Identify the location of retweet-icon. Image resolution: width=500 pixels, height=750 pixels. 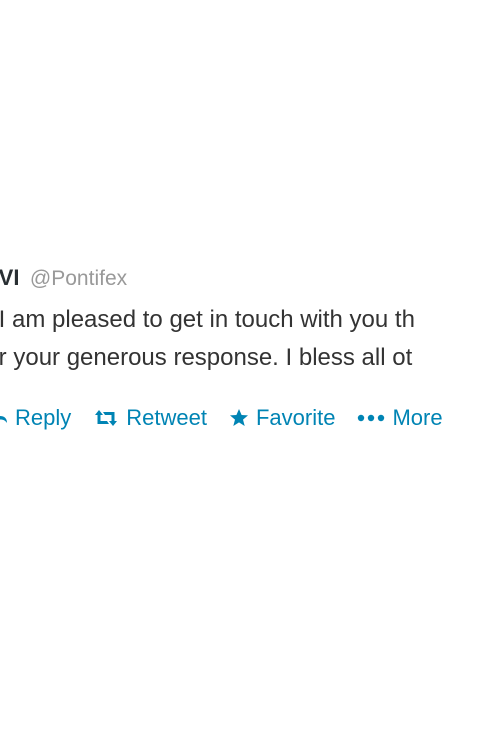
(106, 418).